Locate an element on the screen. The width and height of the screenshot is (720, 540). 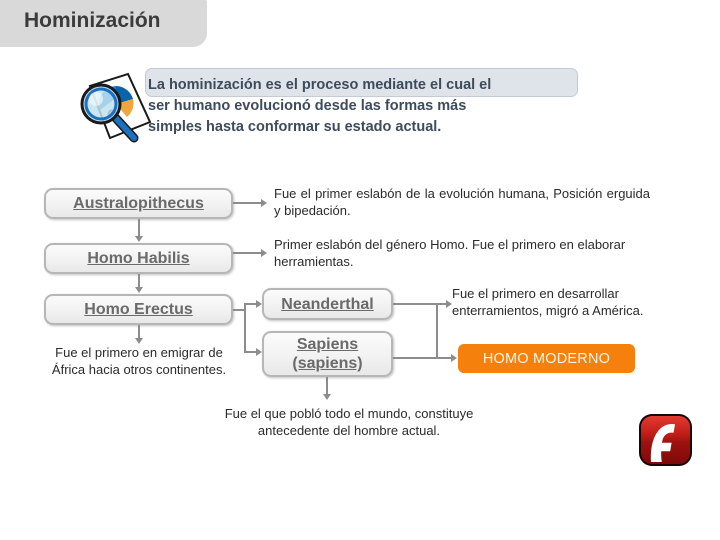
arrow-branch-to-sapiens is located at coordinates (259, 352).